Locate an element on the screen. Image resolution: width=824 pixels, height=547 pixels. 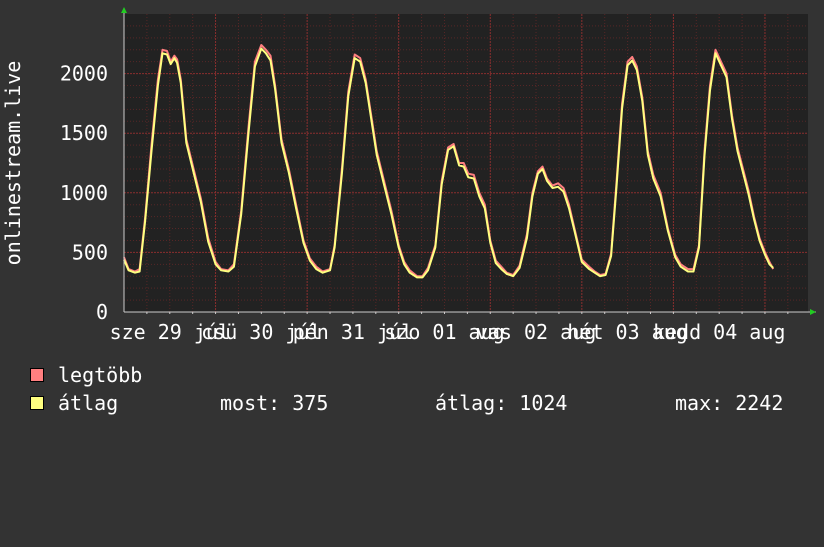
legend-row-legtobb: legtöbb is located at coordinates (86, 375).